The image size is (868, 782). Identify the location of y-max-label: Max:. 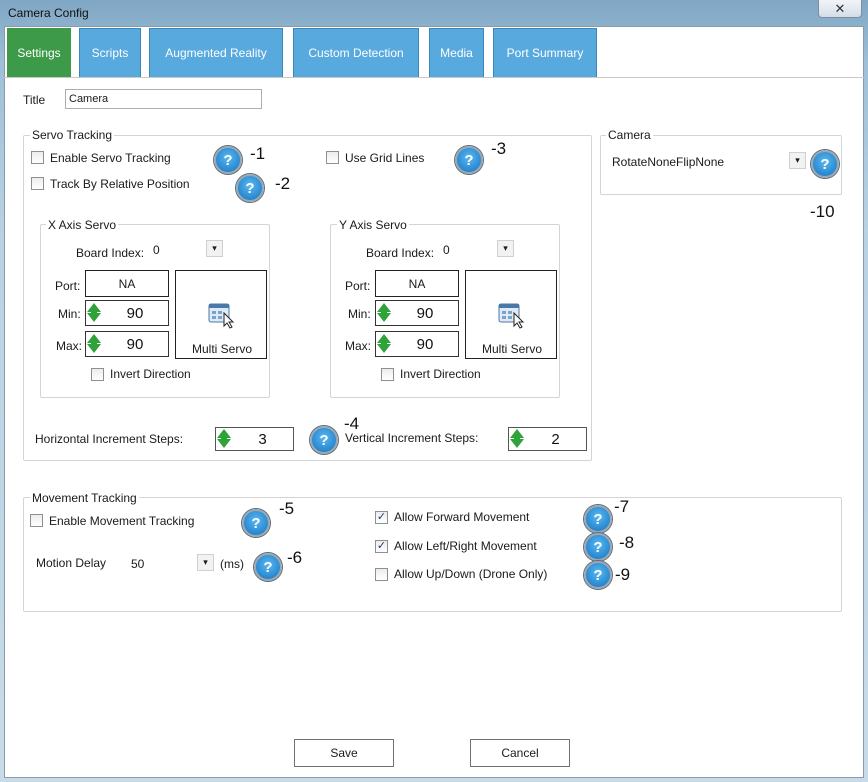
(358, 346).